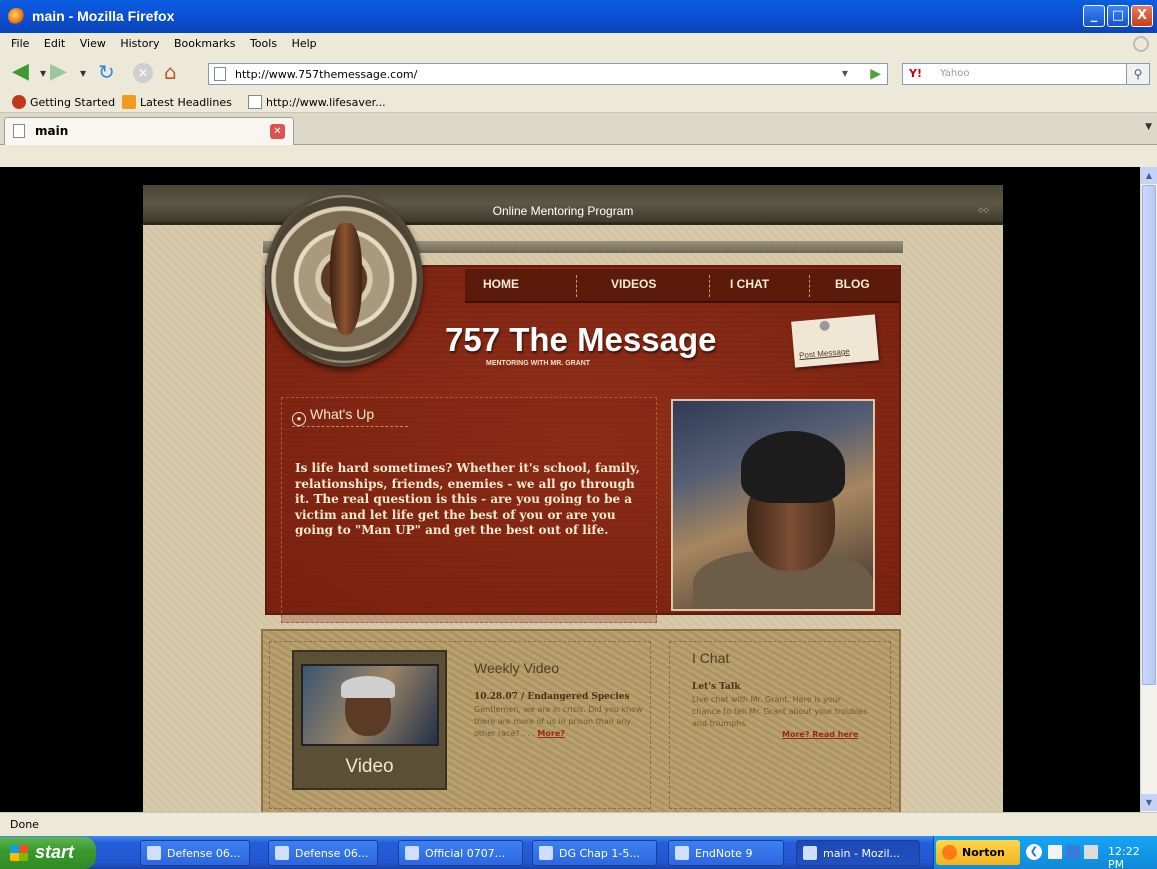 The image size is (1157, 869). I want to click on url-bar: http://www.757themessage.com/ ▼ ▶, so click(548, 74).